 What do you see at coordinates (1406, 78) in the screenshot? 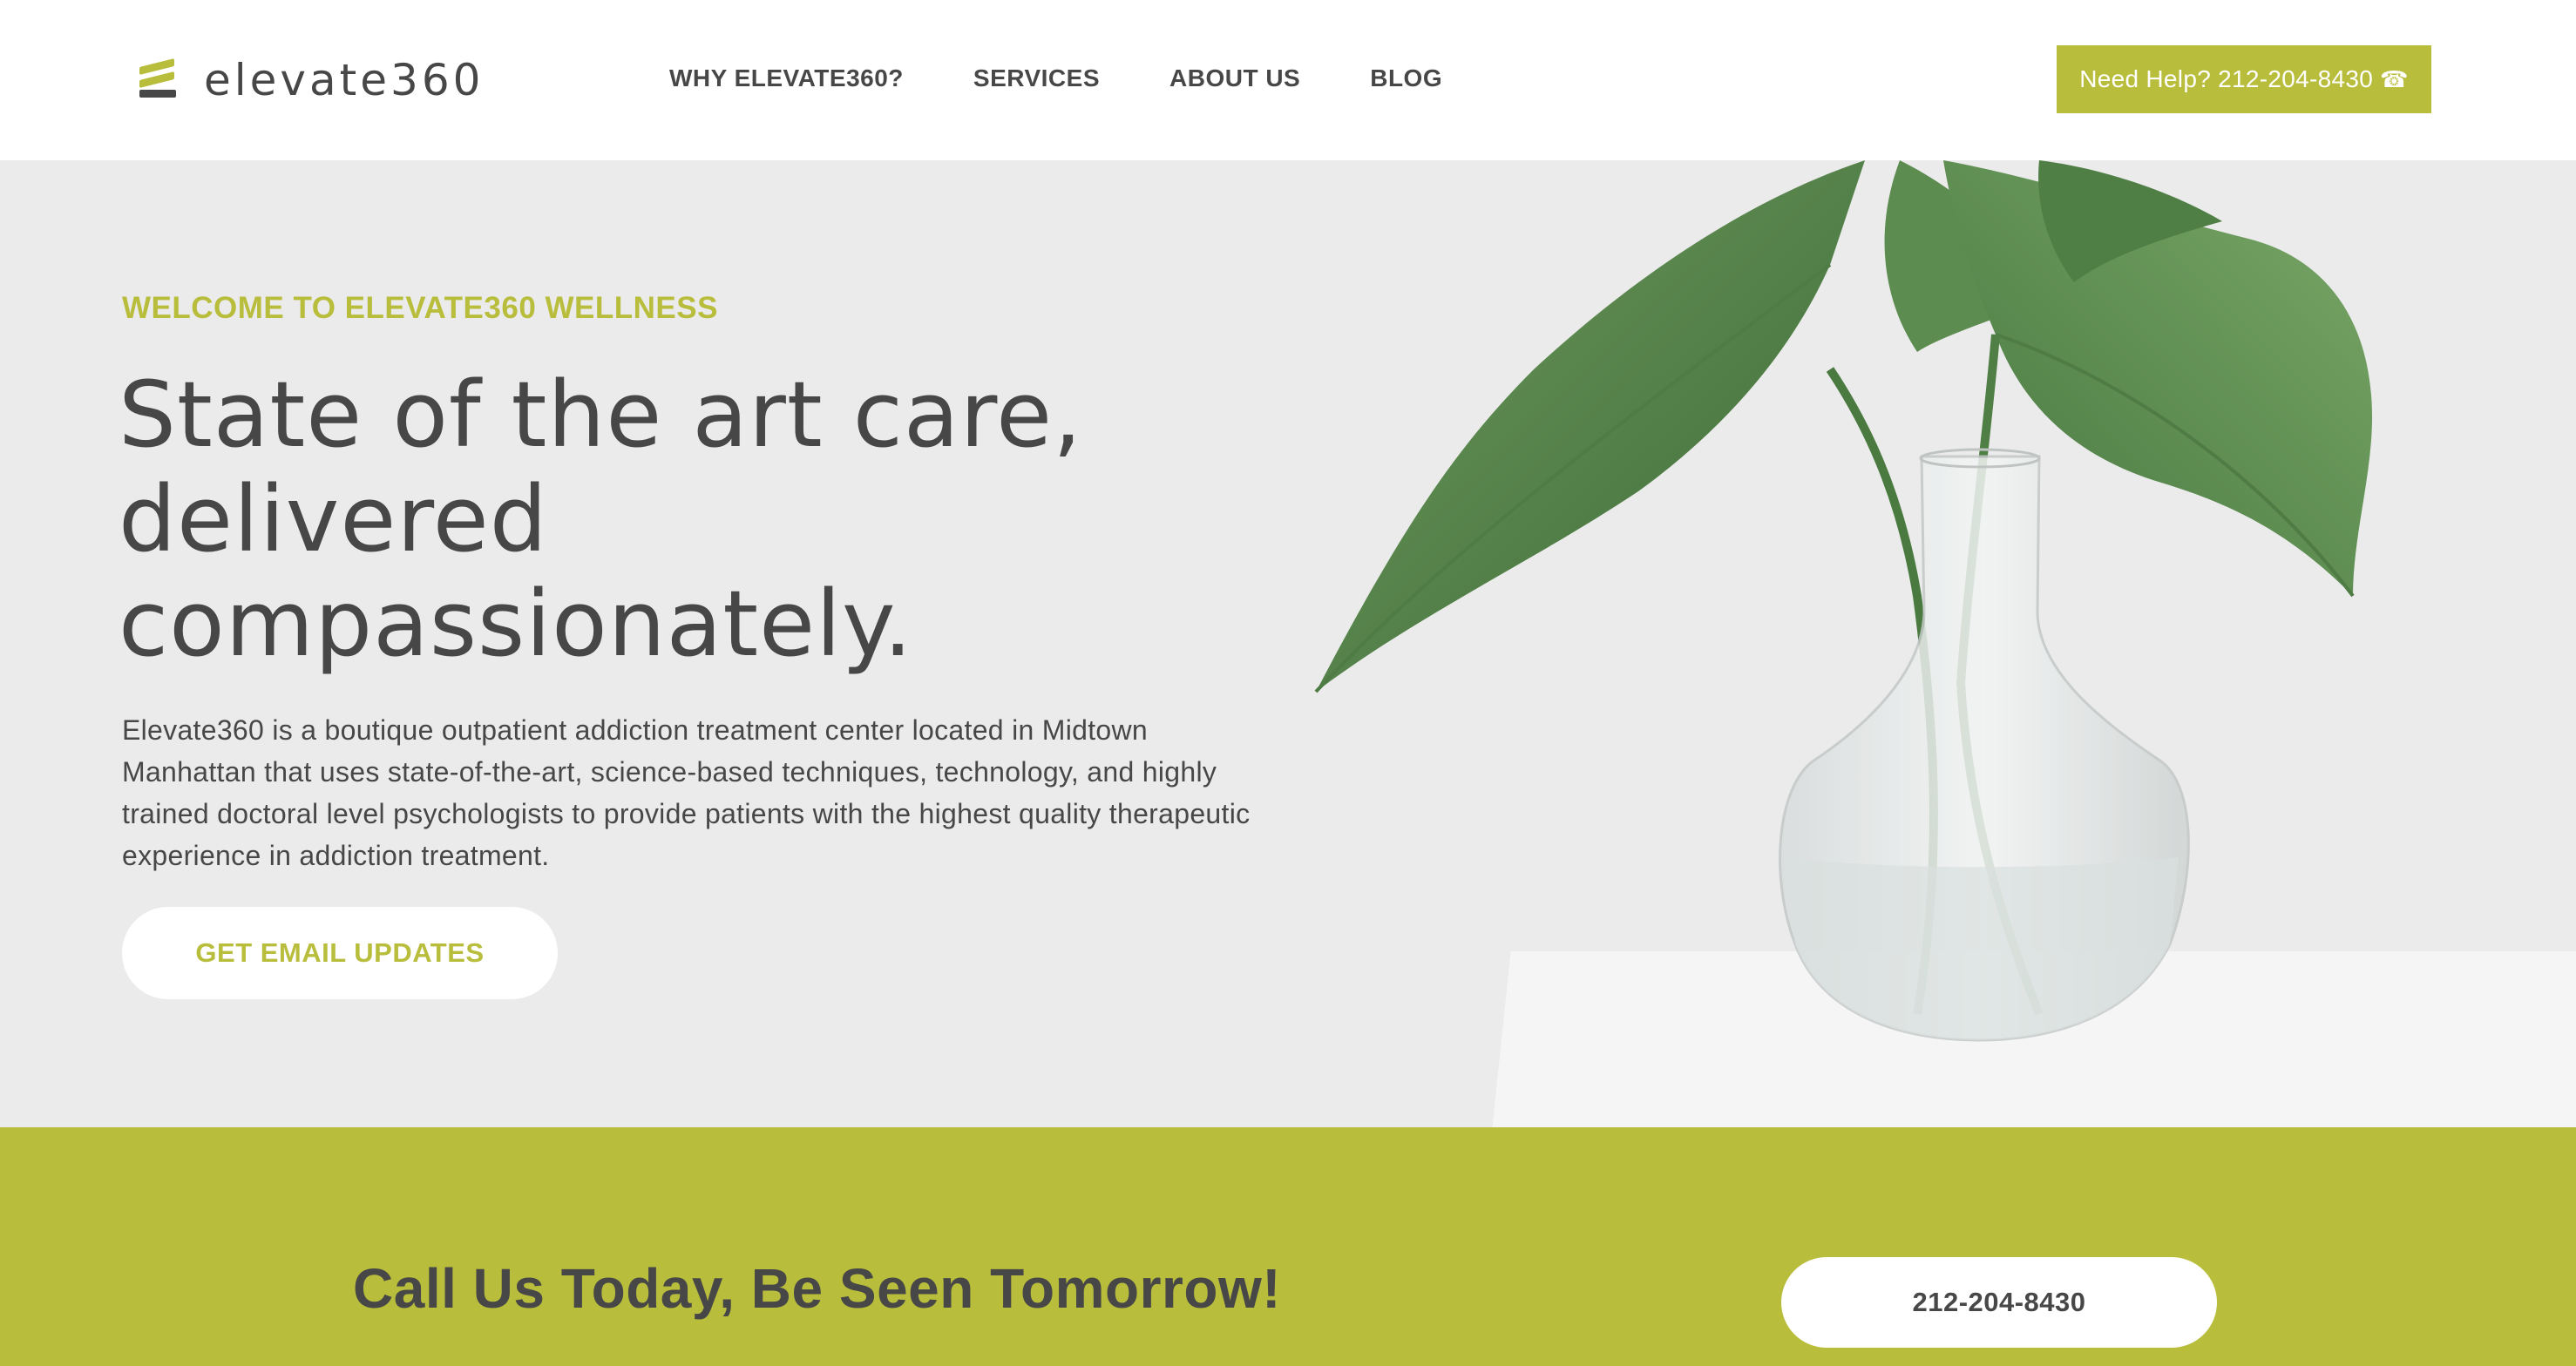
I see `nav-item-blog: BLOG` at bounding box center [1406, 78].